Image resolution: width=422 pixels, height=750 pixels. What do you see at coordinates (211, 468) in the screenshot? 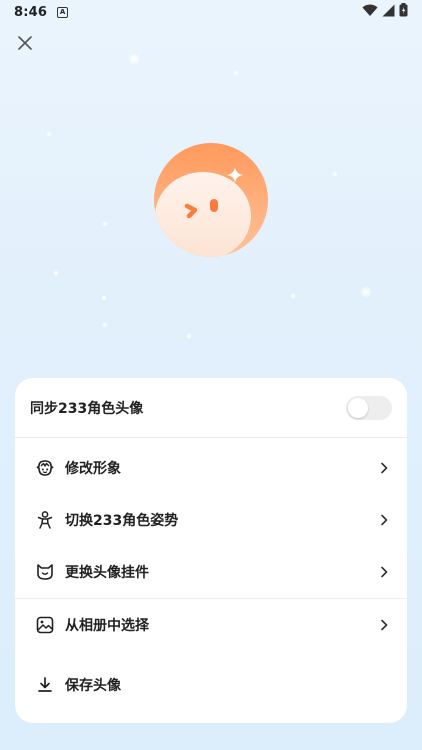
I see `edit-appearance-row: 修改形象` at bounding box center [211, 468].